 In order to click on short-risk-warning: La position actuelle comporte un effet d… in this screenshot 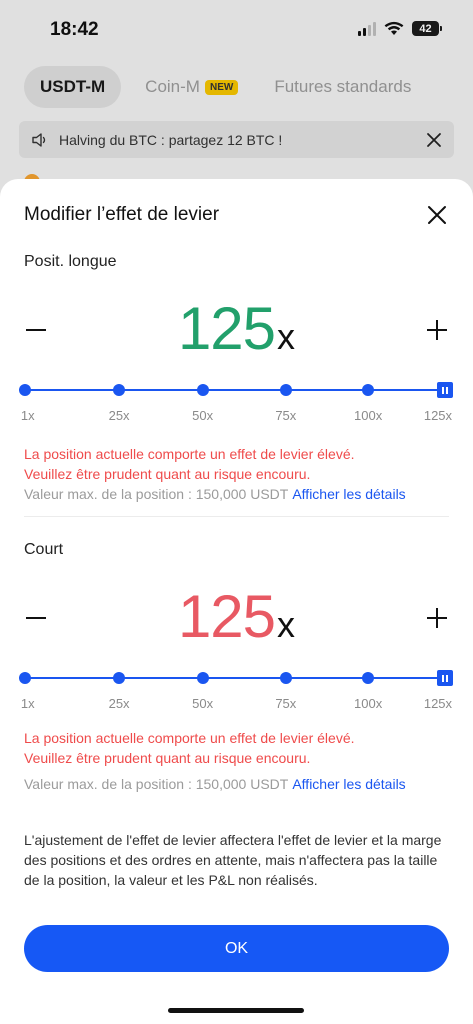, I will do `click(189, 748)`.